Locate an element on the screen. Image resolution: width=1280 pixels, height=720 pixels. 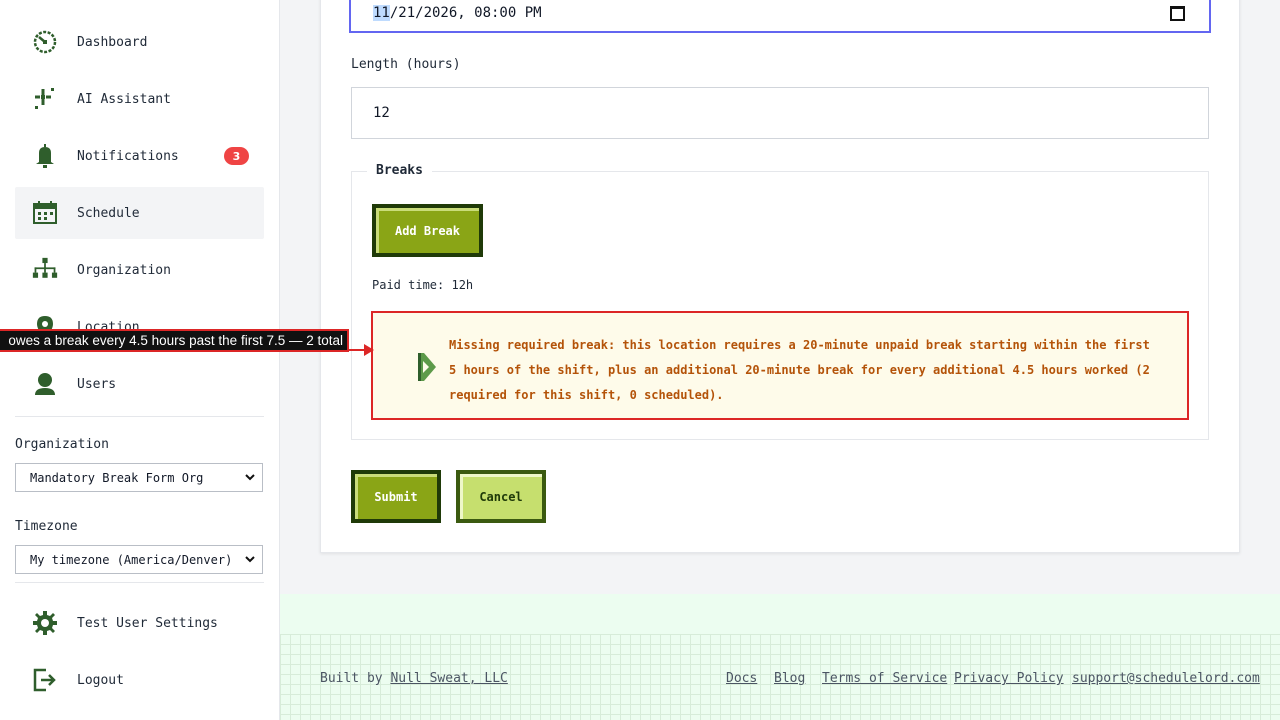
notification-count-badge: 3 is located at coordinates (236, 156).